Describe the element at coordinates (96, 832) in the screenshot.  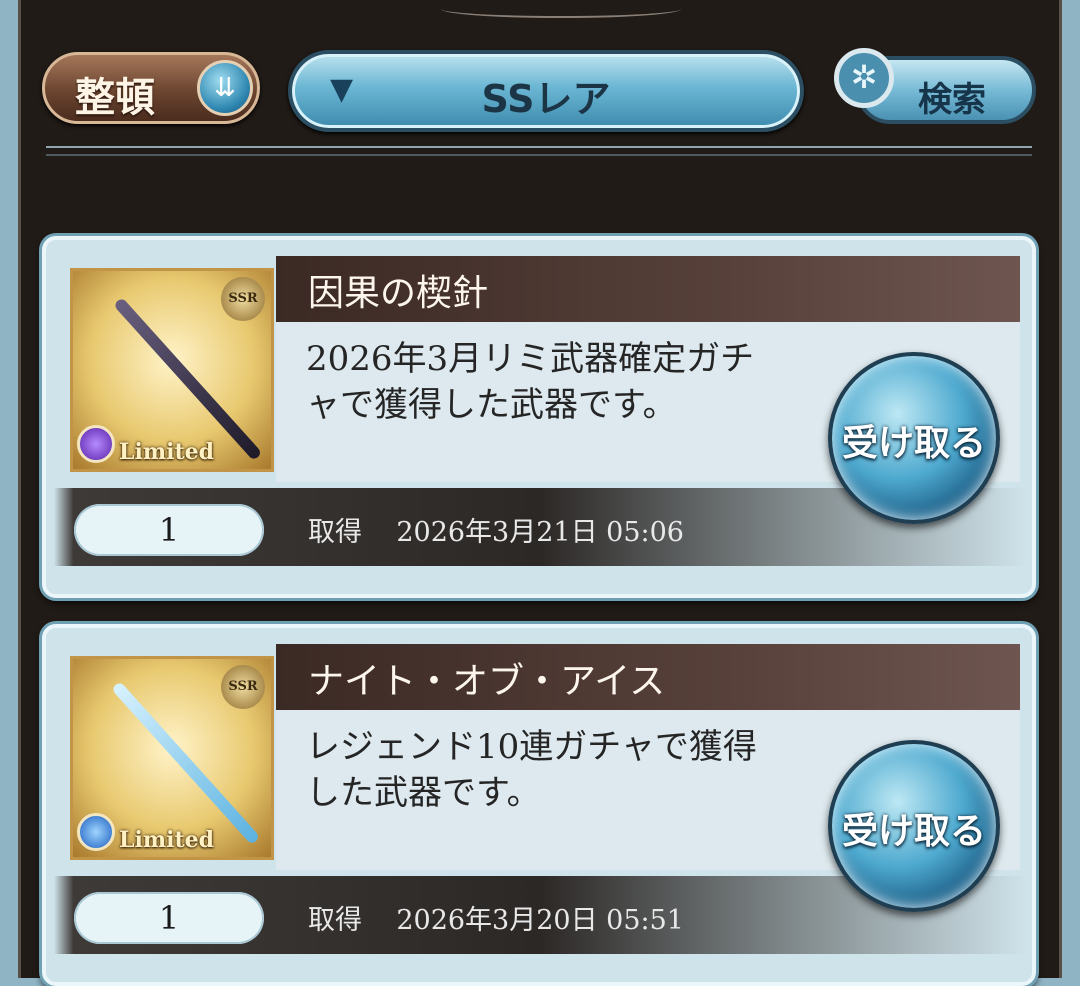
I see `water-element-icon` at that location.